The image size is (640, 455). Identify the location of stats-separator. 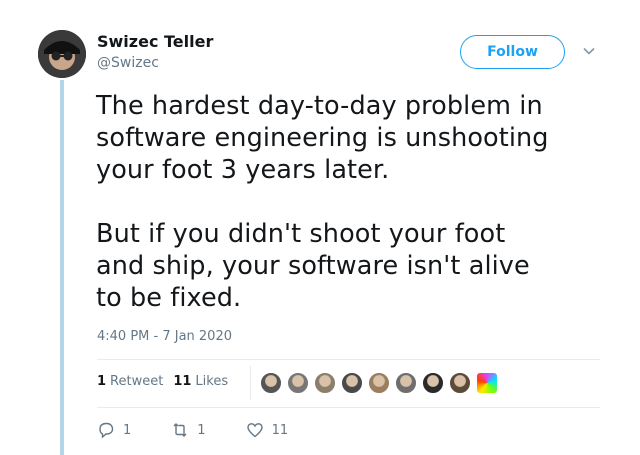
(250, 383).